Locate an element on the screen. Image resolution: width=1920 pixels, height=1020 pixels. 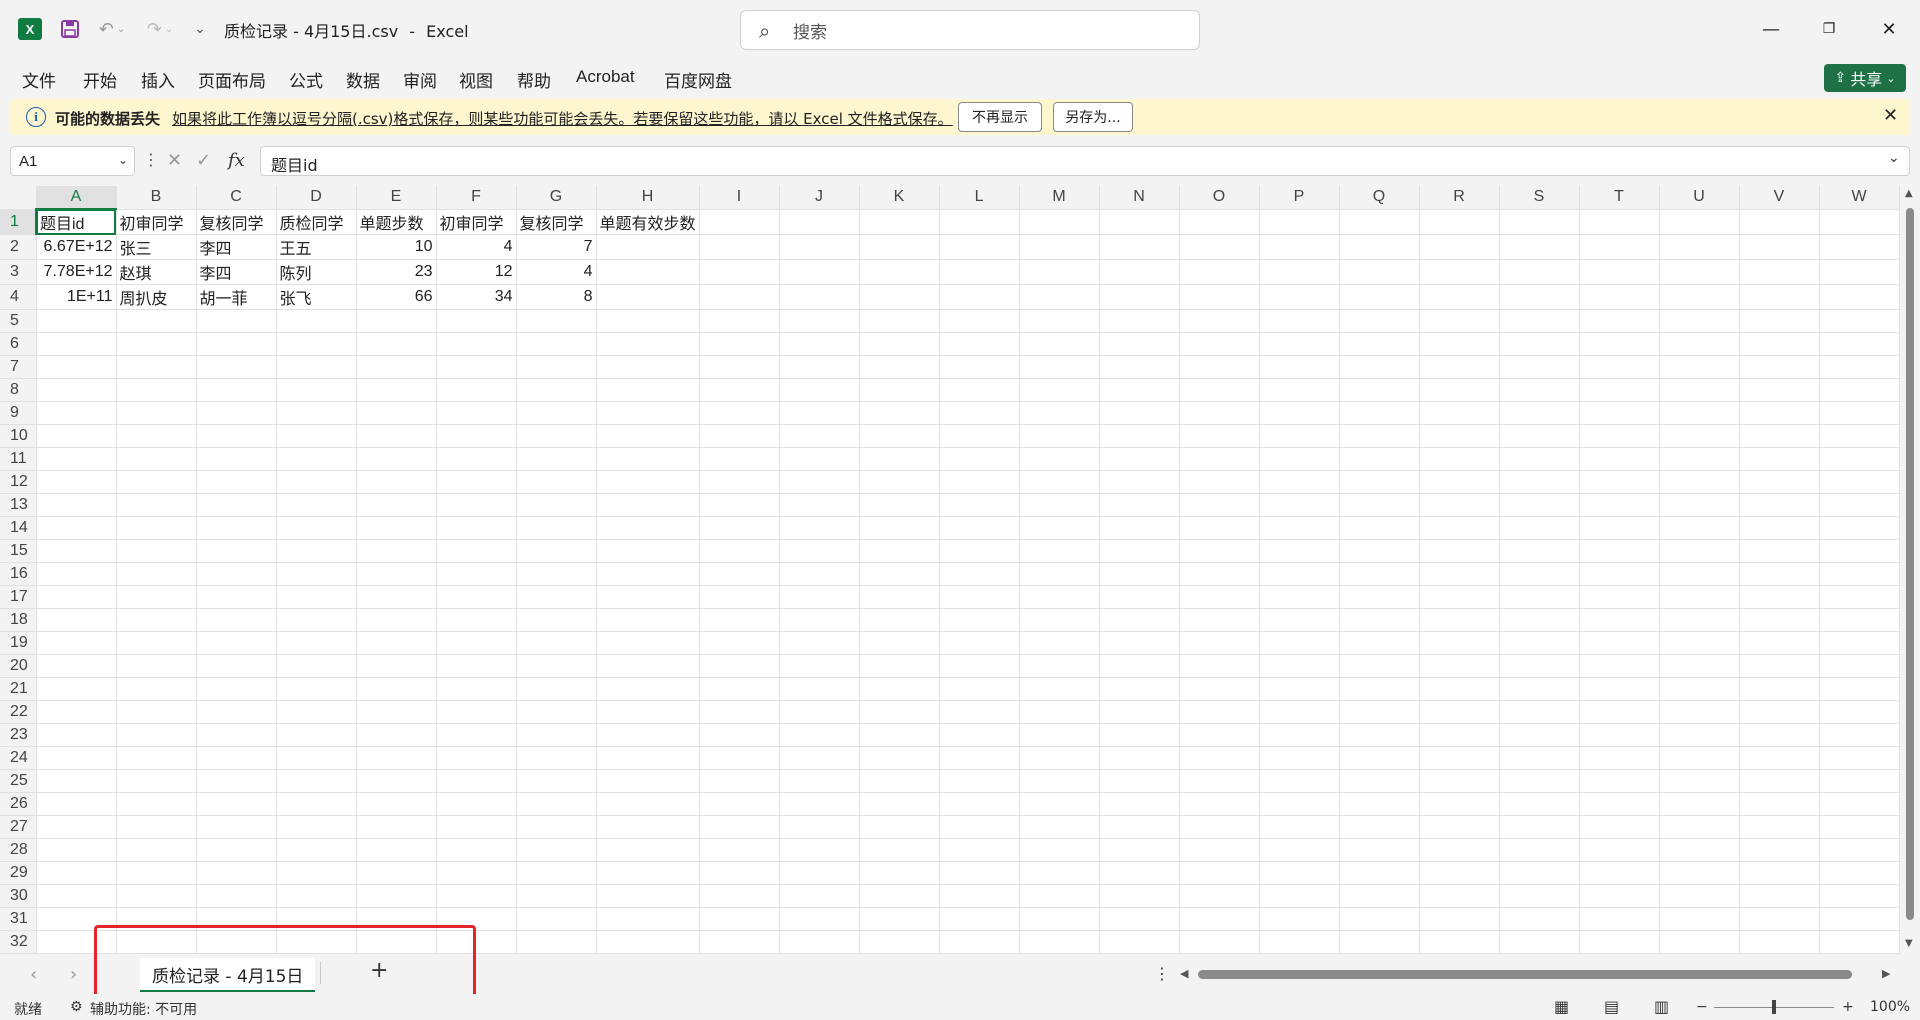
cell-w2 is located at coordinates (1859, 247).